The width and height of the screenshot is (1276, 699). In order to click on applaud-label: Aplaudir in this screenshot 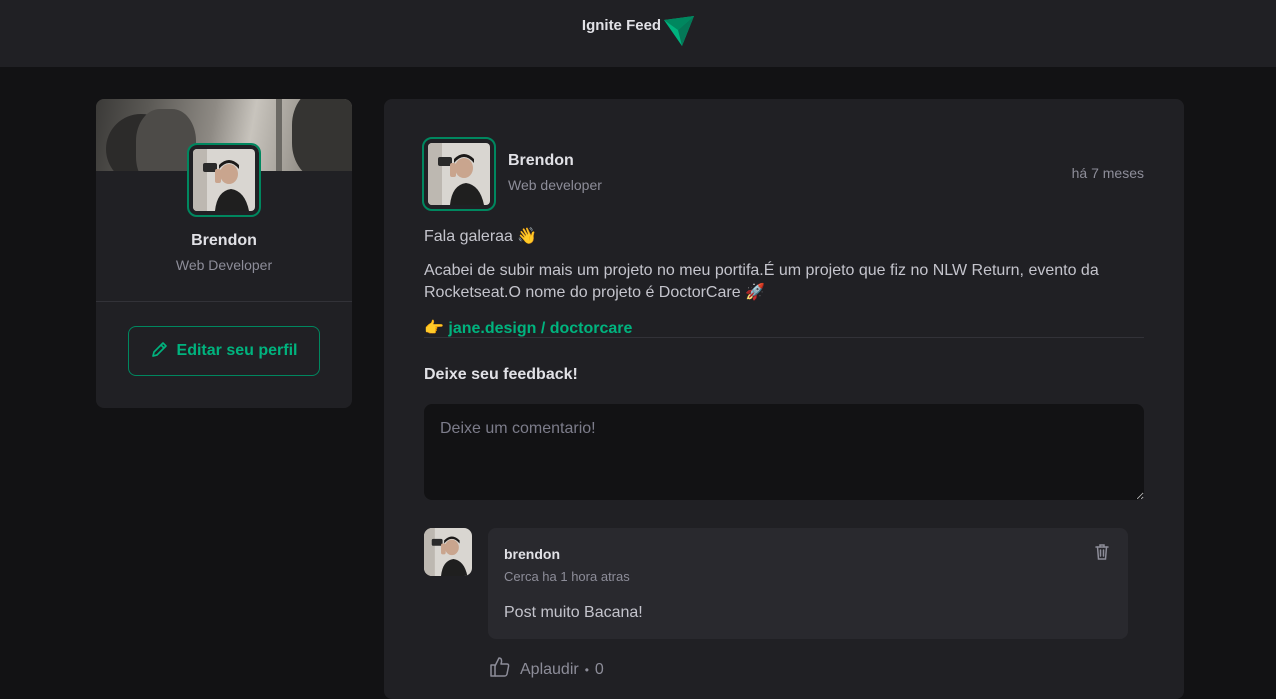, I will do `click(549, 669)`.